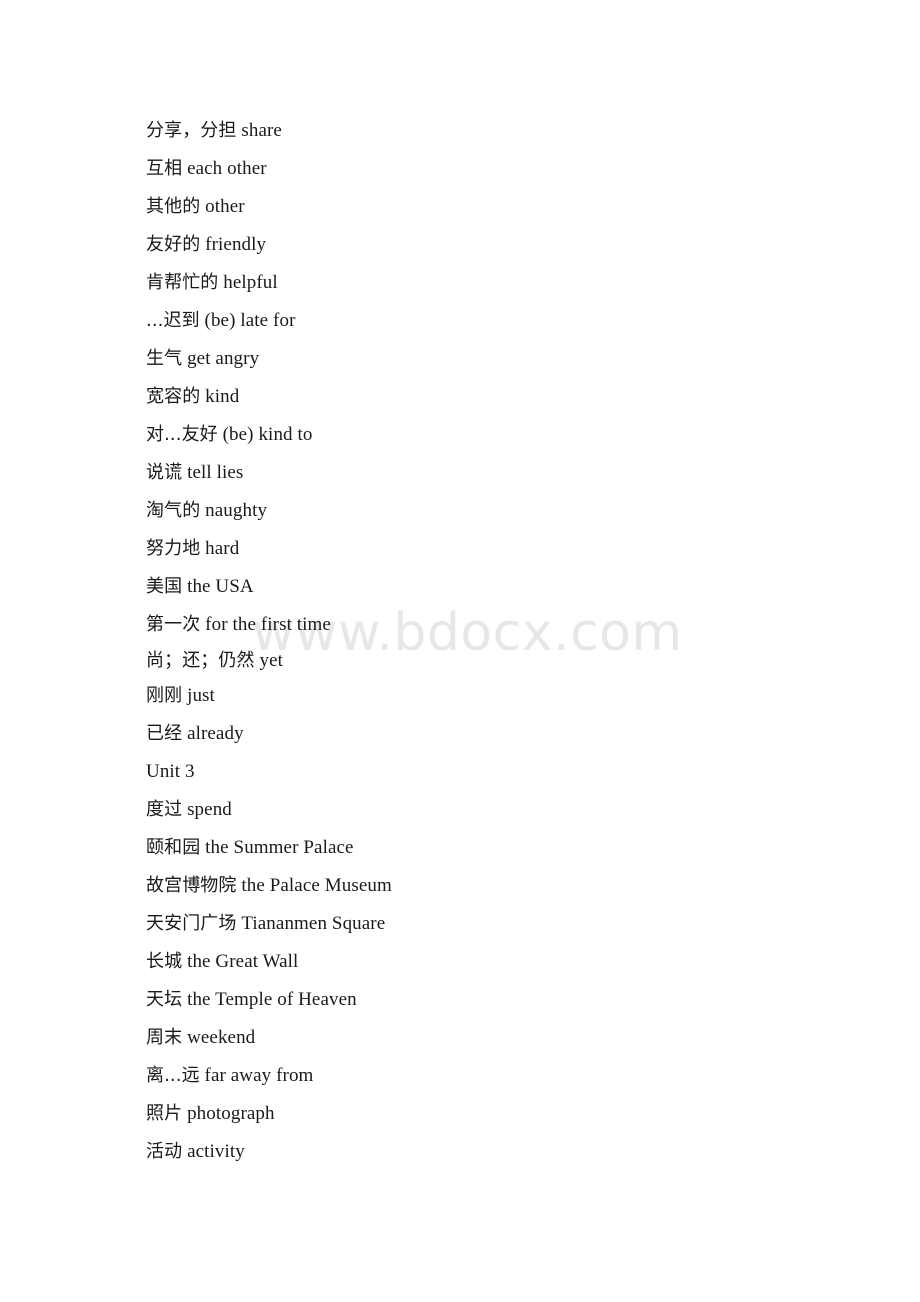 Image resolution: width=920 pixels, height=1302 pixels. What do you see at coordinates (222, 396) in the screenshot?
I see `english-term: kind` at bounding box center [222, 396].